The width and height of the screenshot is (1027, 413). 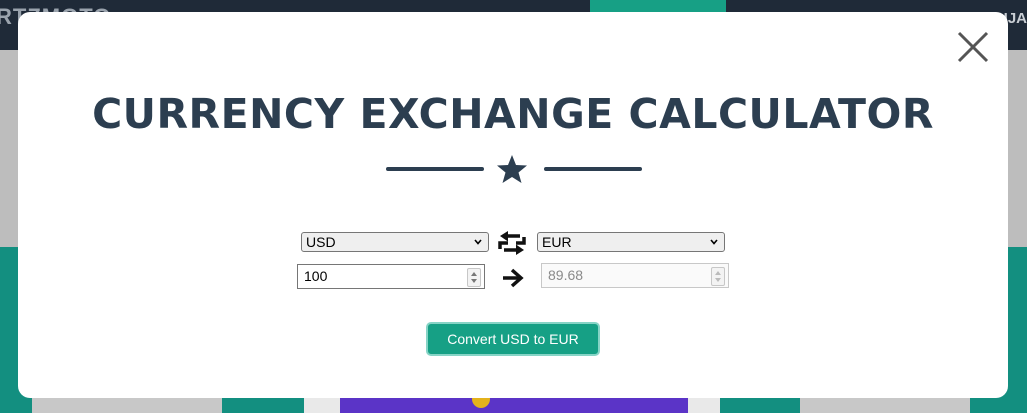 What do you see at coordinates (395, 242) in the screenshot?
I see `from-currency-select: USD` at bounding box center [395, 242].